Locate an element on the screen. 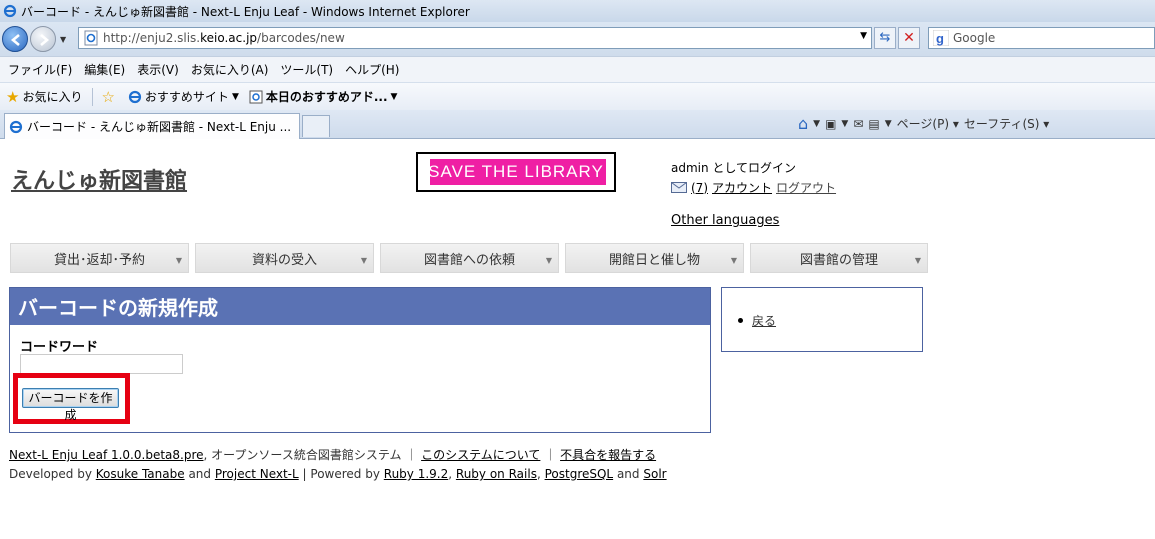  suggested-sites-label: おすすめサイト is located at coordinates (186, 97).